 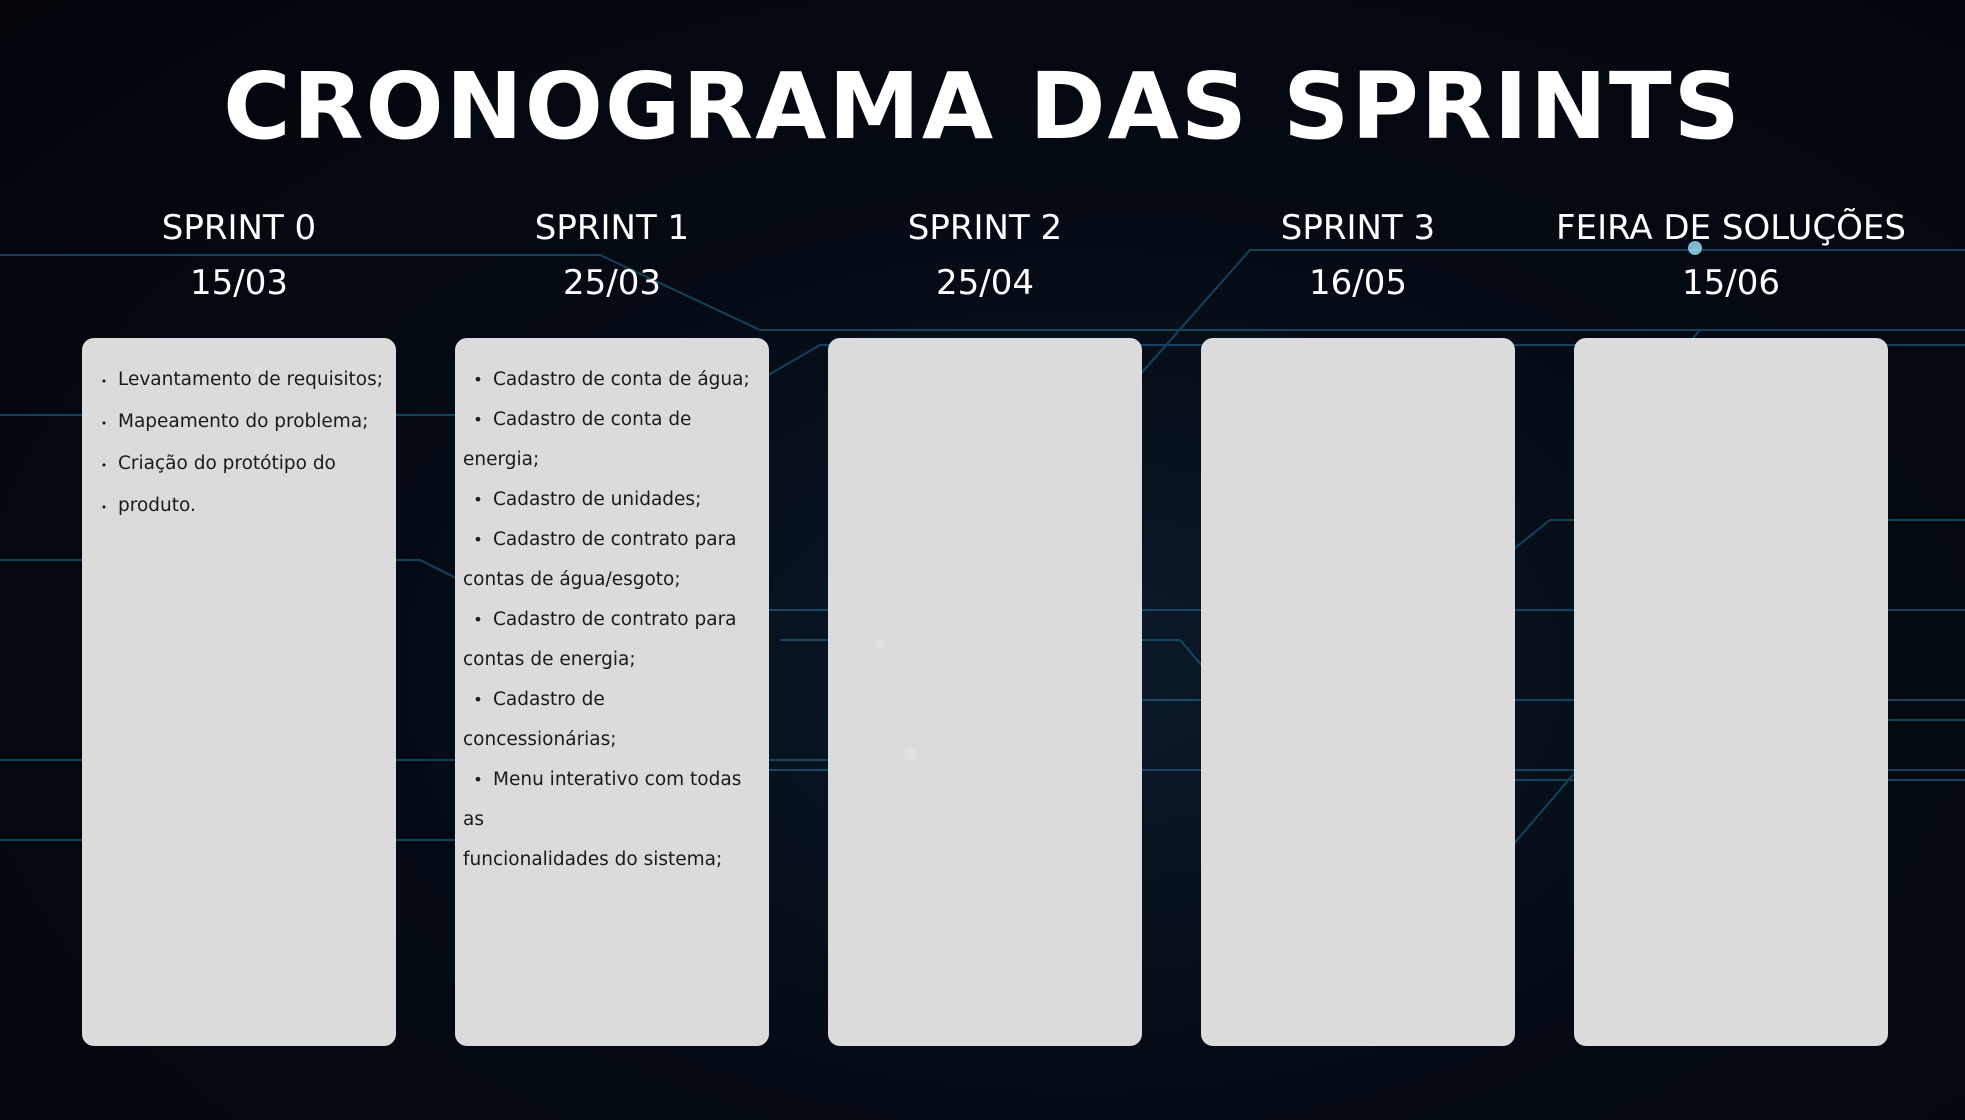 What do you see at coordinates (239, 465) in the screenshot?
I see `list-item: • Criação do protótipo do` at bounding box center [239, 465].